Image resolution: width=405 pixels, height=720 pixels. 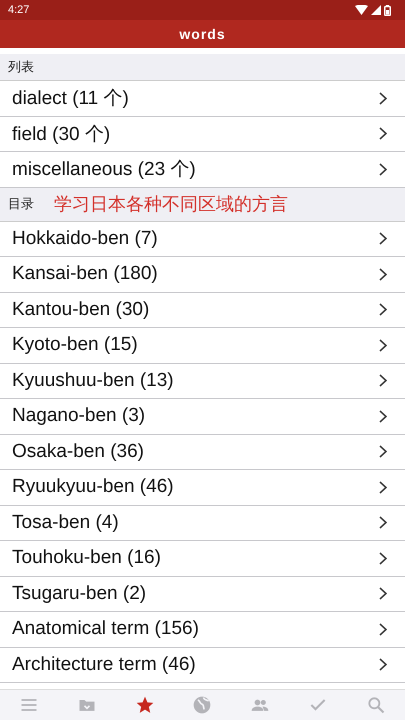 I want to click on item-label: Kantou-ben (30), so click(x=81, y=309).